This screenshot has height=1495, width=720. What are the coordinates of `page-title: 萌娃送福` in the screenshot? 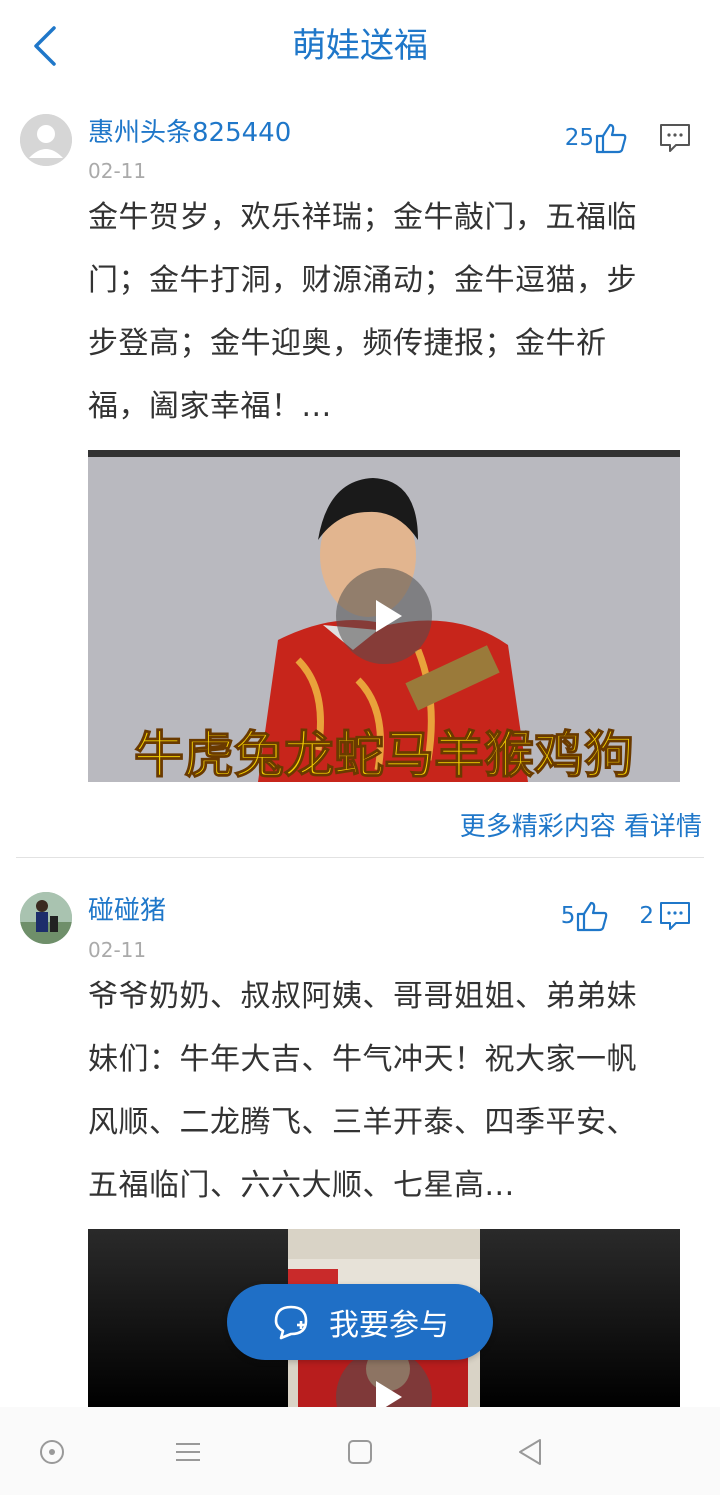 It's located at (360, 46).